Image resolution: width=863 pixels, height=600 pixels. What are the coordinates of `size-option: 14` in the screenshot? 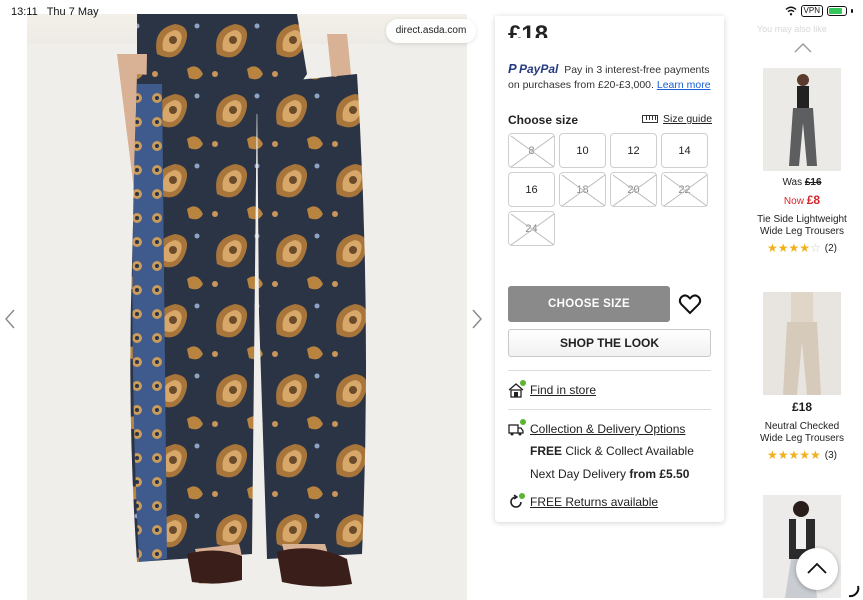 It's located at (684, 150).